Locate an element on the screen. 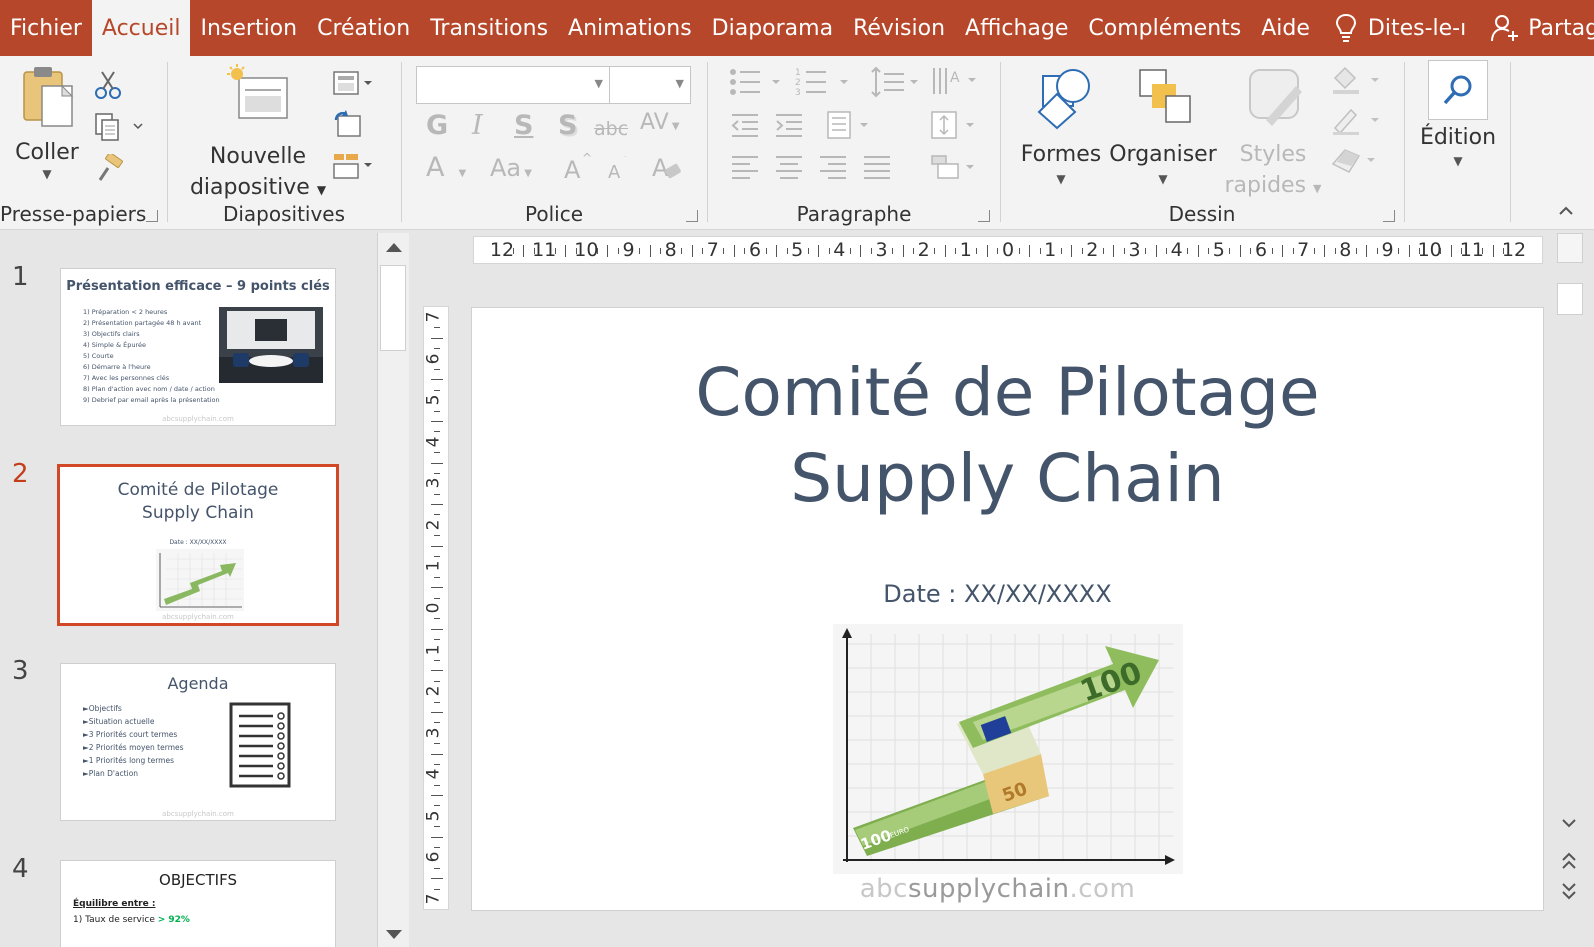 This screenshot has height=947, width=1594. decrease-indent-icon is located at coordinates (745, 125).